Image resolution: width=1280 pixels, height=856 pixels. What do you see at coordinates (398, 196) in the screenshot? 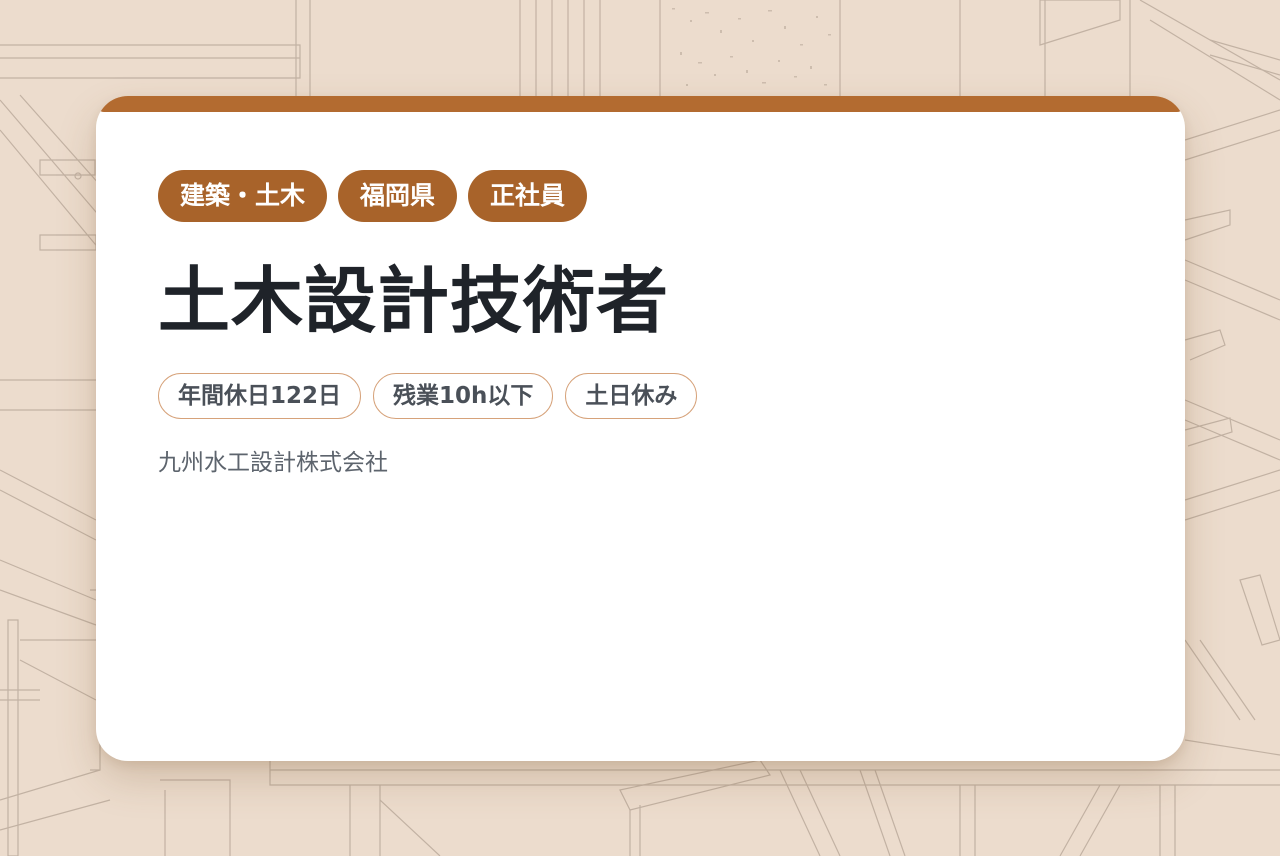
I see `tag-location: 福岡県` at bounding box center [398, 196].